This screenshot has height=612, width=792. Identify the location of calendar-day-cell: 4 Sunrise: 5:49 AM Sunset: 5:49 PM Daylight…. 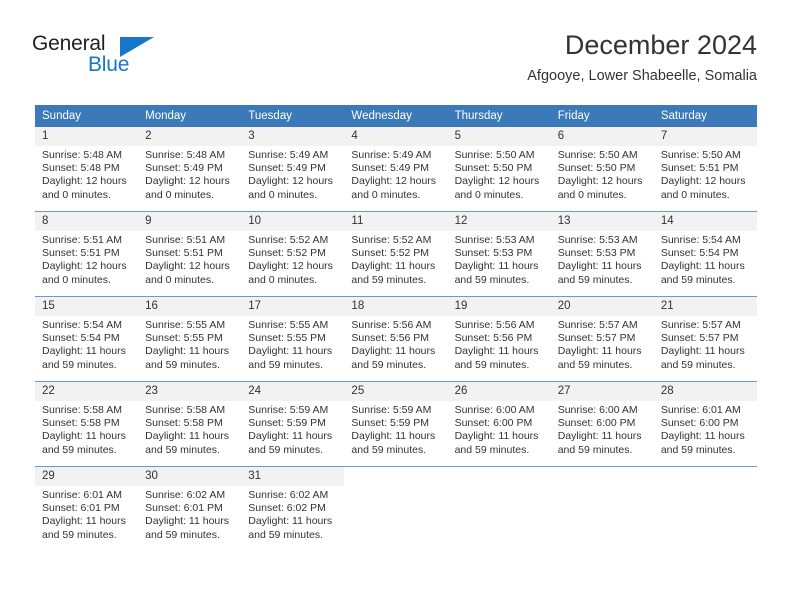
(396, 169).